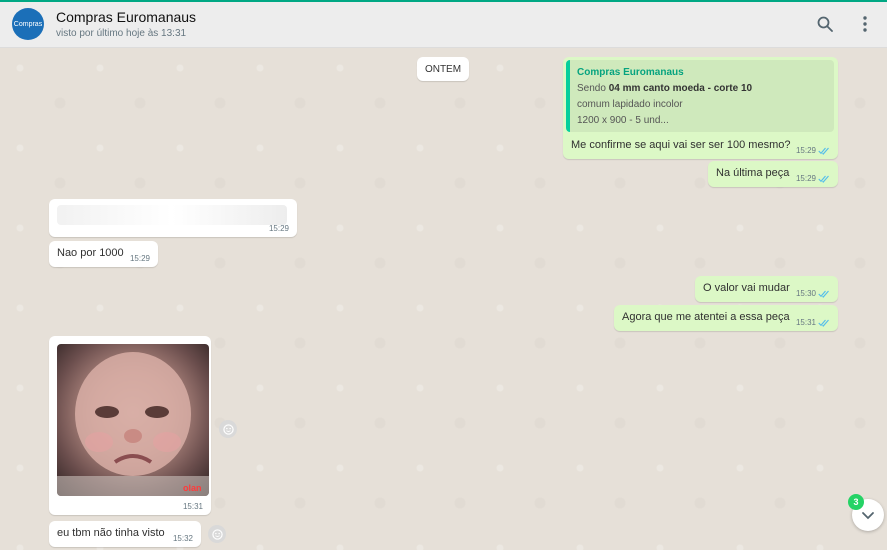 This screenshot has height=550, width=887. What do you see at coordinates (133, 420) in the screenshot?
I see `sticker-image: olan` at bounding box center [133, 420].